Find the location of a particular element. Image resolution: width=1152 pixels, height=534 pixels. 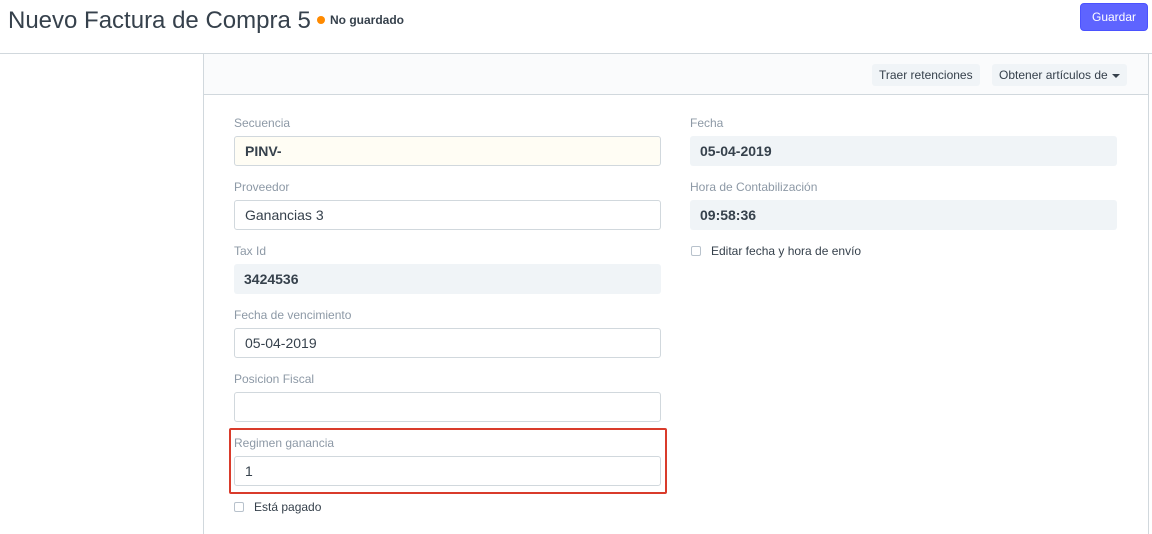

posicion-fiscal-label: Posicion Fiscal is located at coordinates (274, 379).